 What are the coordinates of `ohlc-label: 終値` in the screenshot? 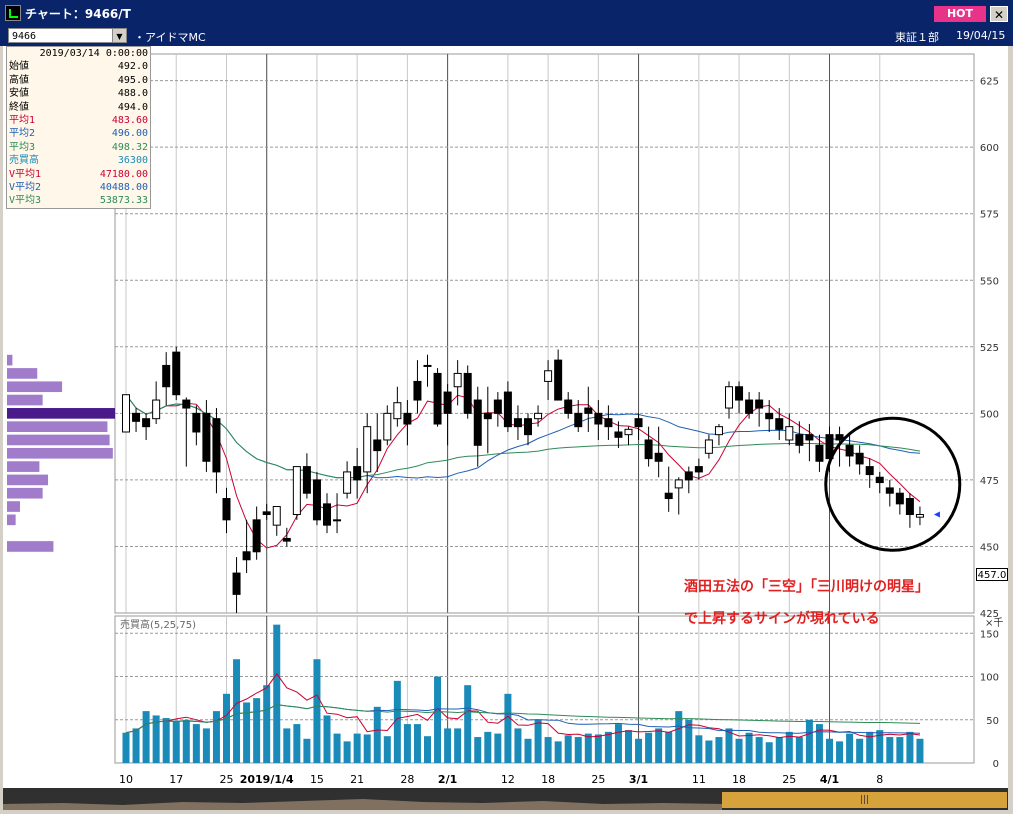 It's located at (19, 107).